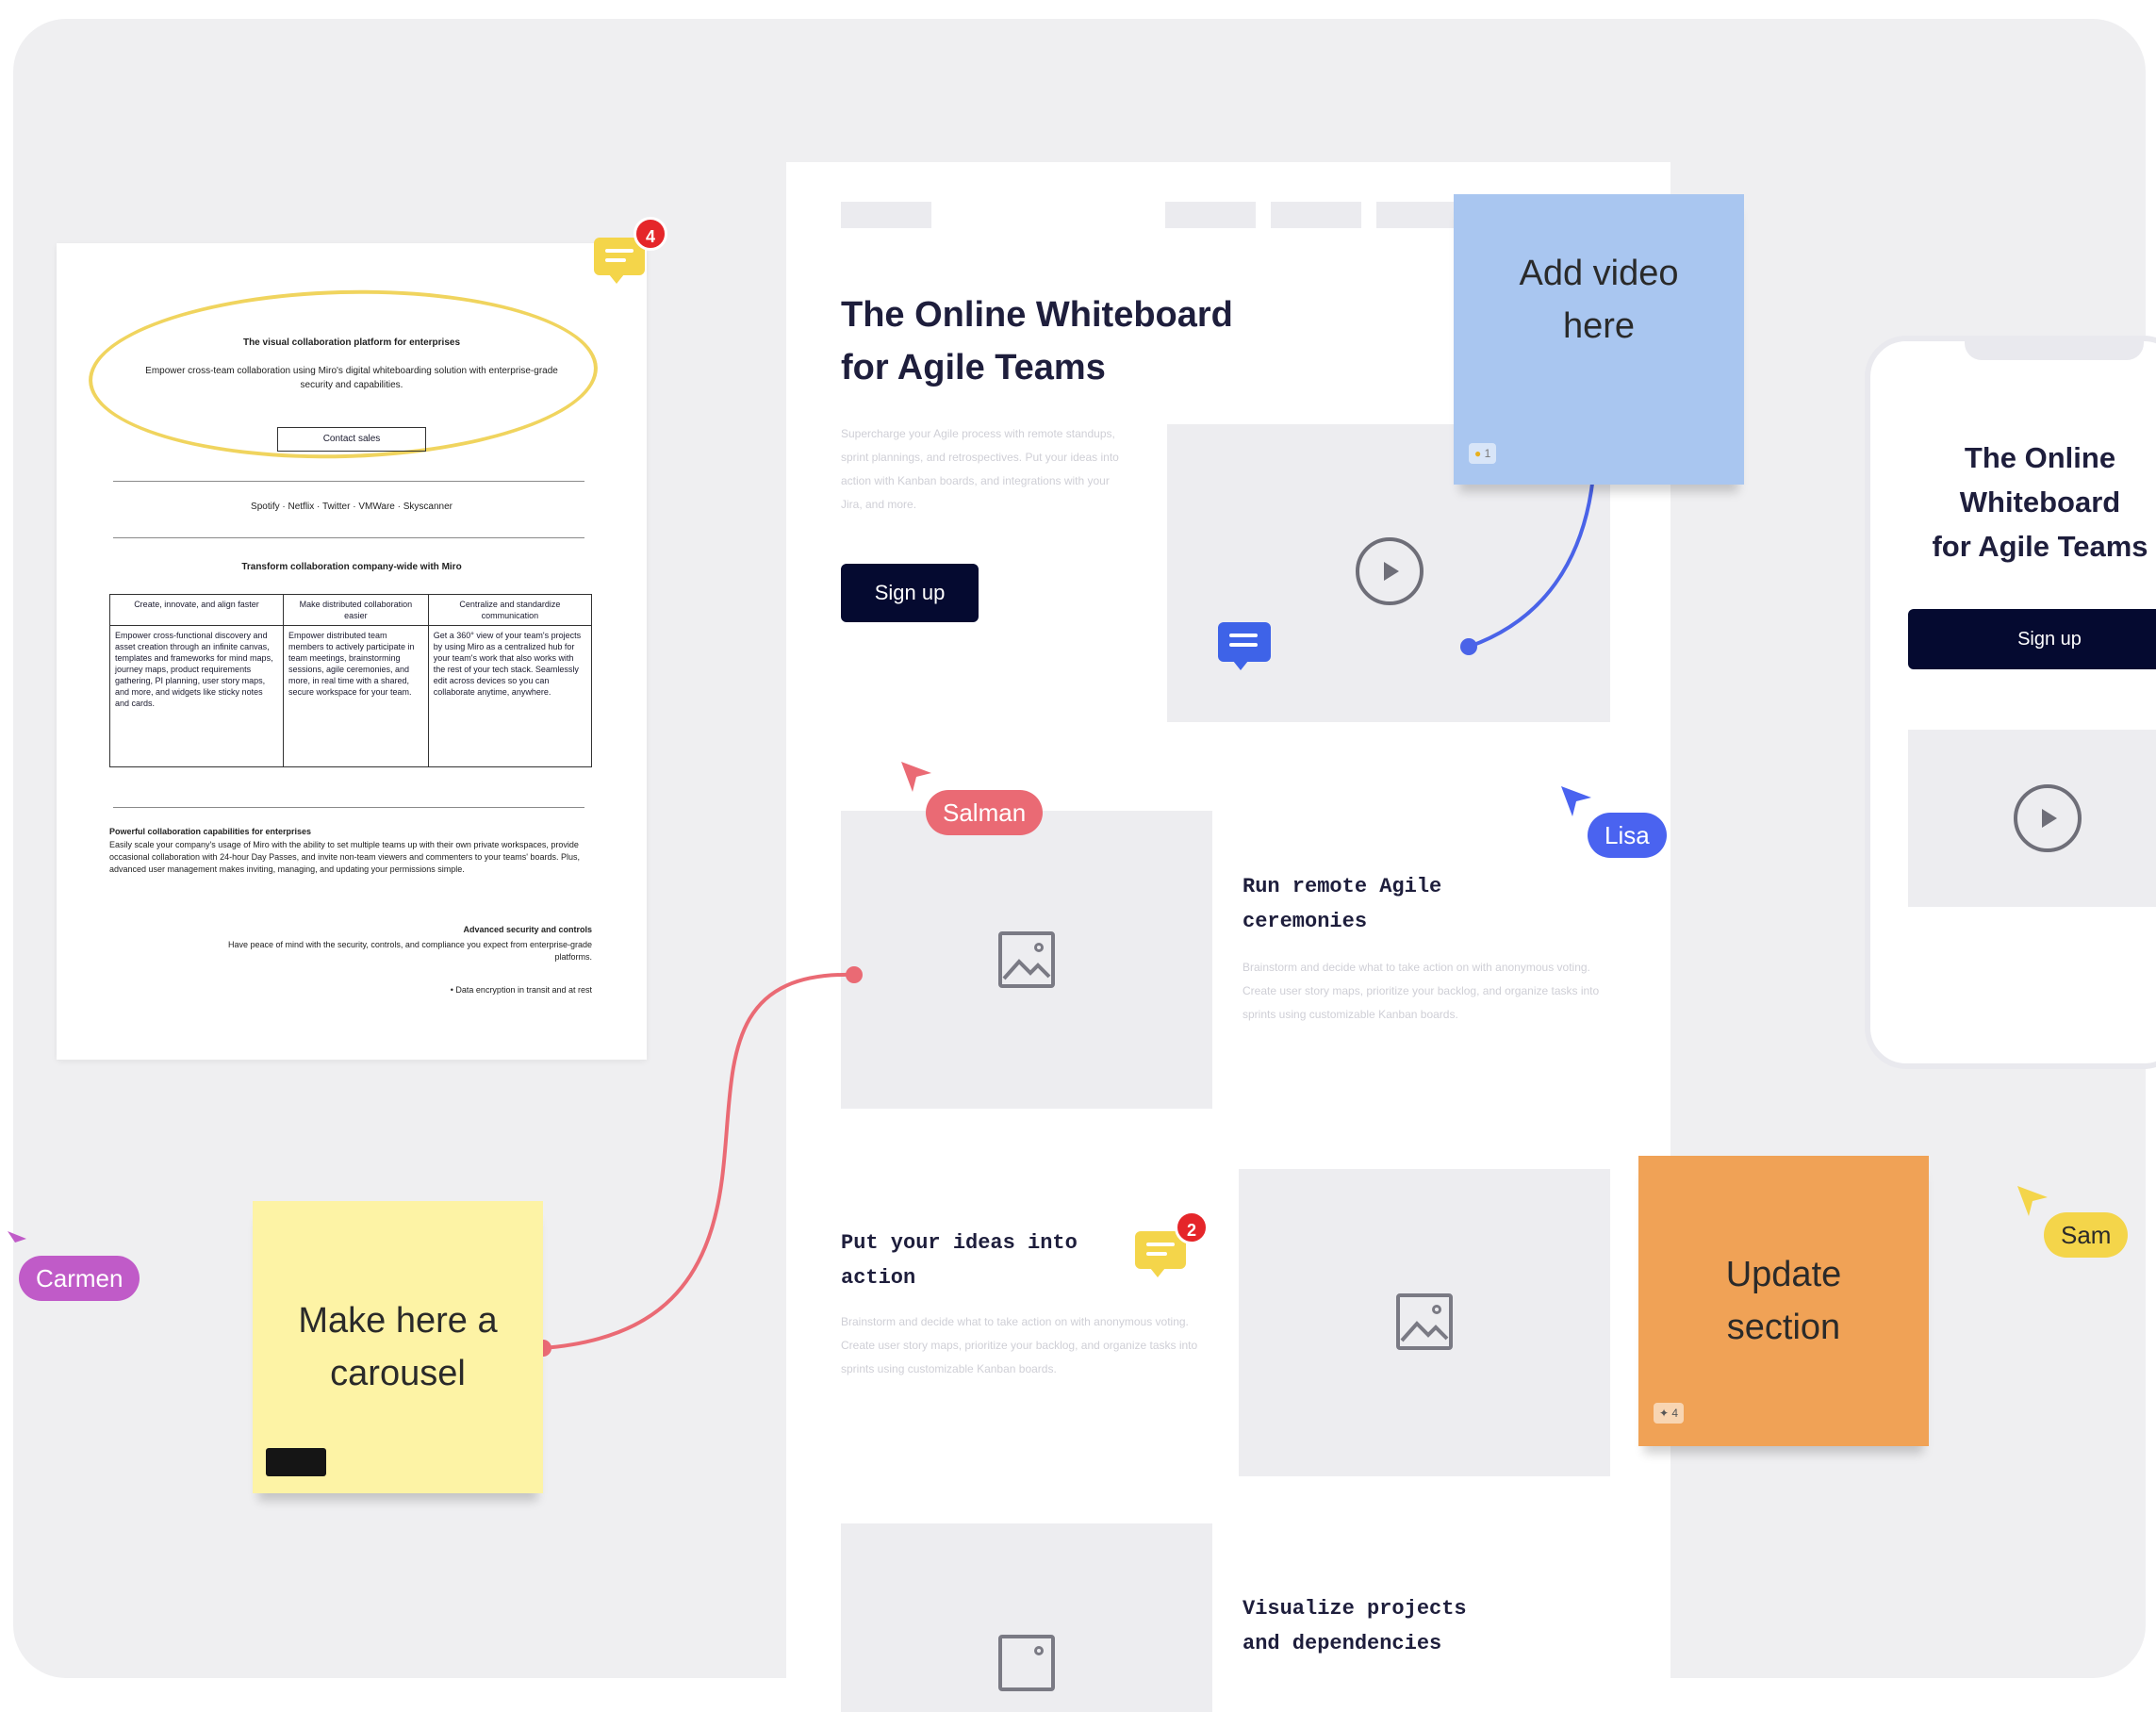 The height and width of the screenshot is (1712, 2156). What do you see at coordinates (2086, 1235) in the screenshot?
I see `cursor-label-sam: Sam` at bounding box center [2086, 1235].